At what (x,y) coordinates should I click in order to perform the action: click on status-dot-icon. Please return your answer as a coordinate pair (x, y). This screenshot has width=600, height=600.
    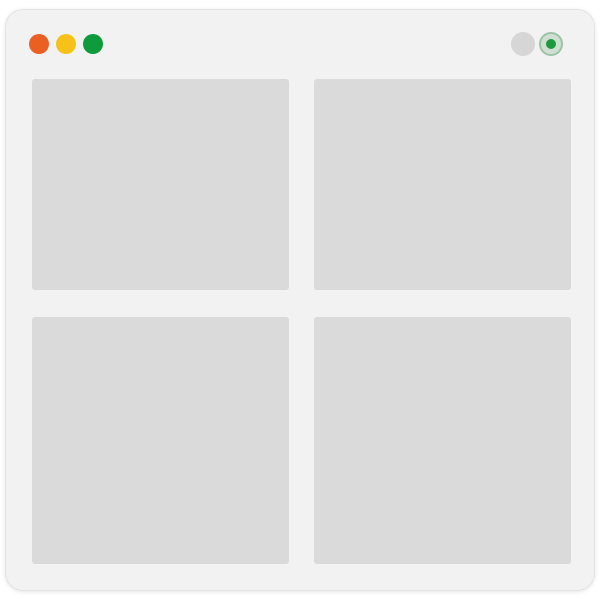
    Looking at the image, I should click on (551, 44).